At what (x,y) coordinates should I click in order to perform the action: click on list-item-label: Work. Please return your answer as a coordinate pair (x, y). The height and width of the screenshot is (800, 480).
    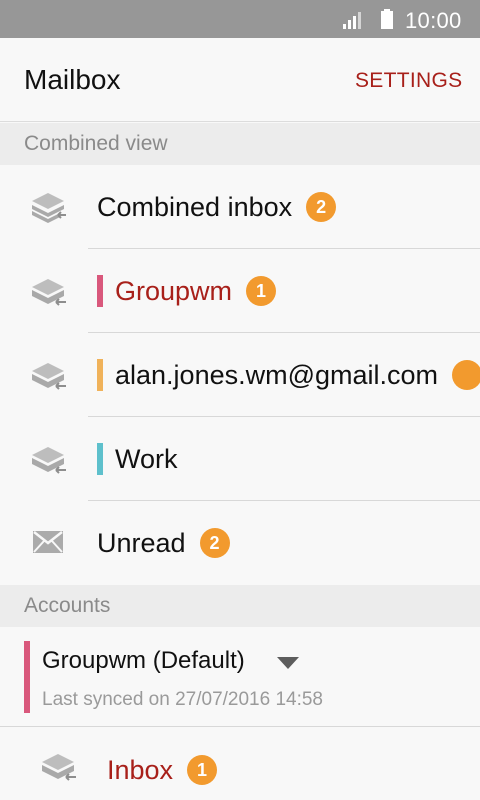
    Looking at the image, I should click on (146, 458).